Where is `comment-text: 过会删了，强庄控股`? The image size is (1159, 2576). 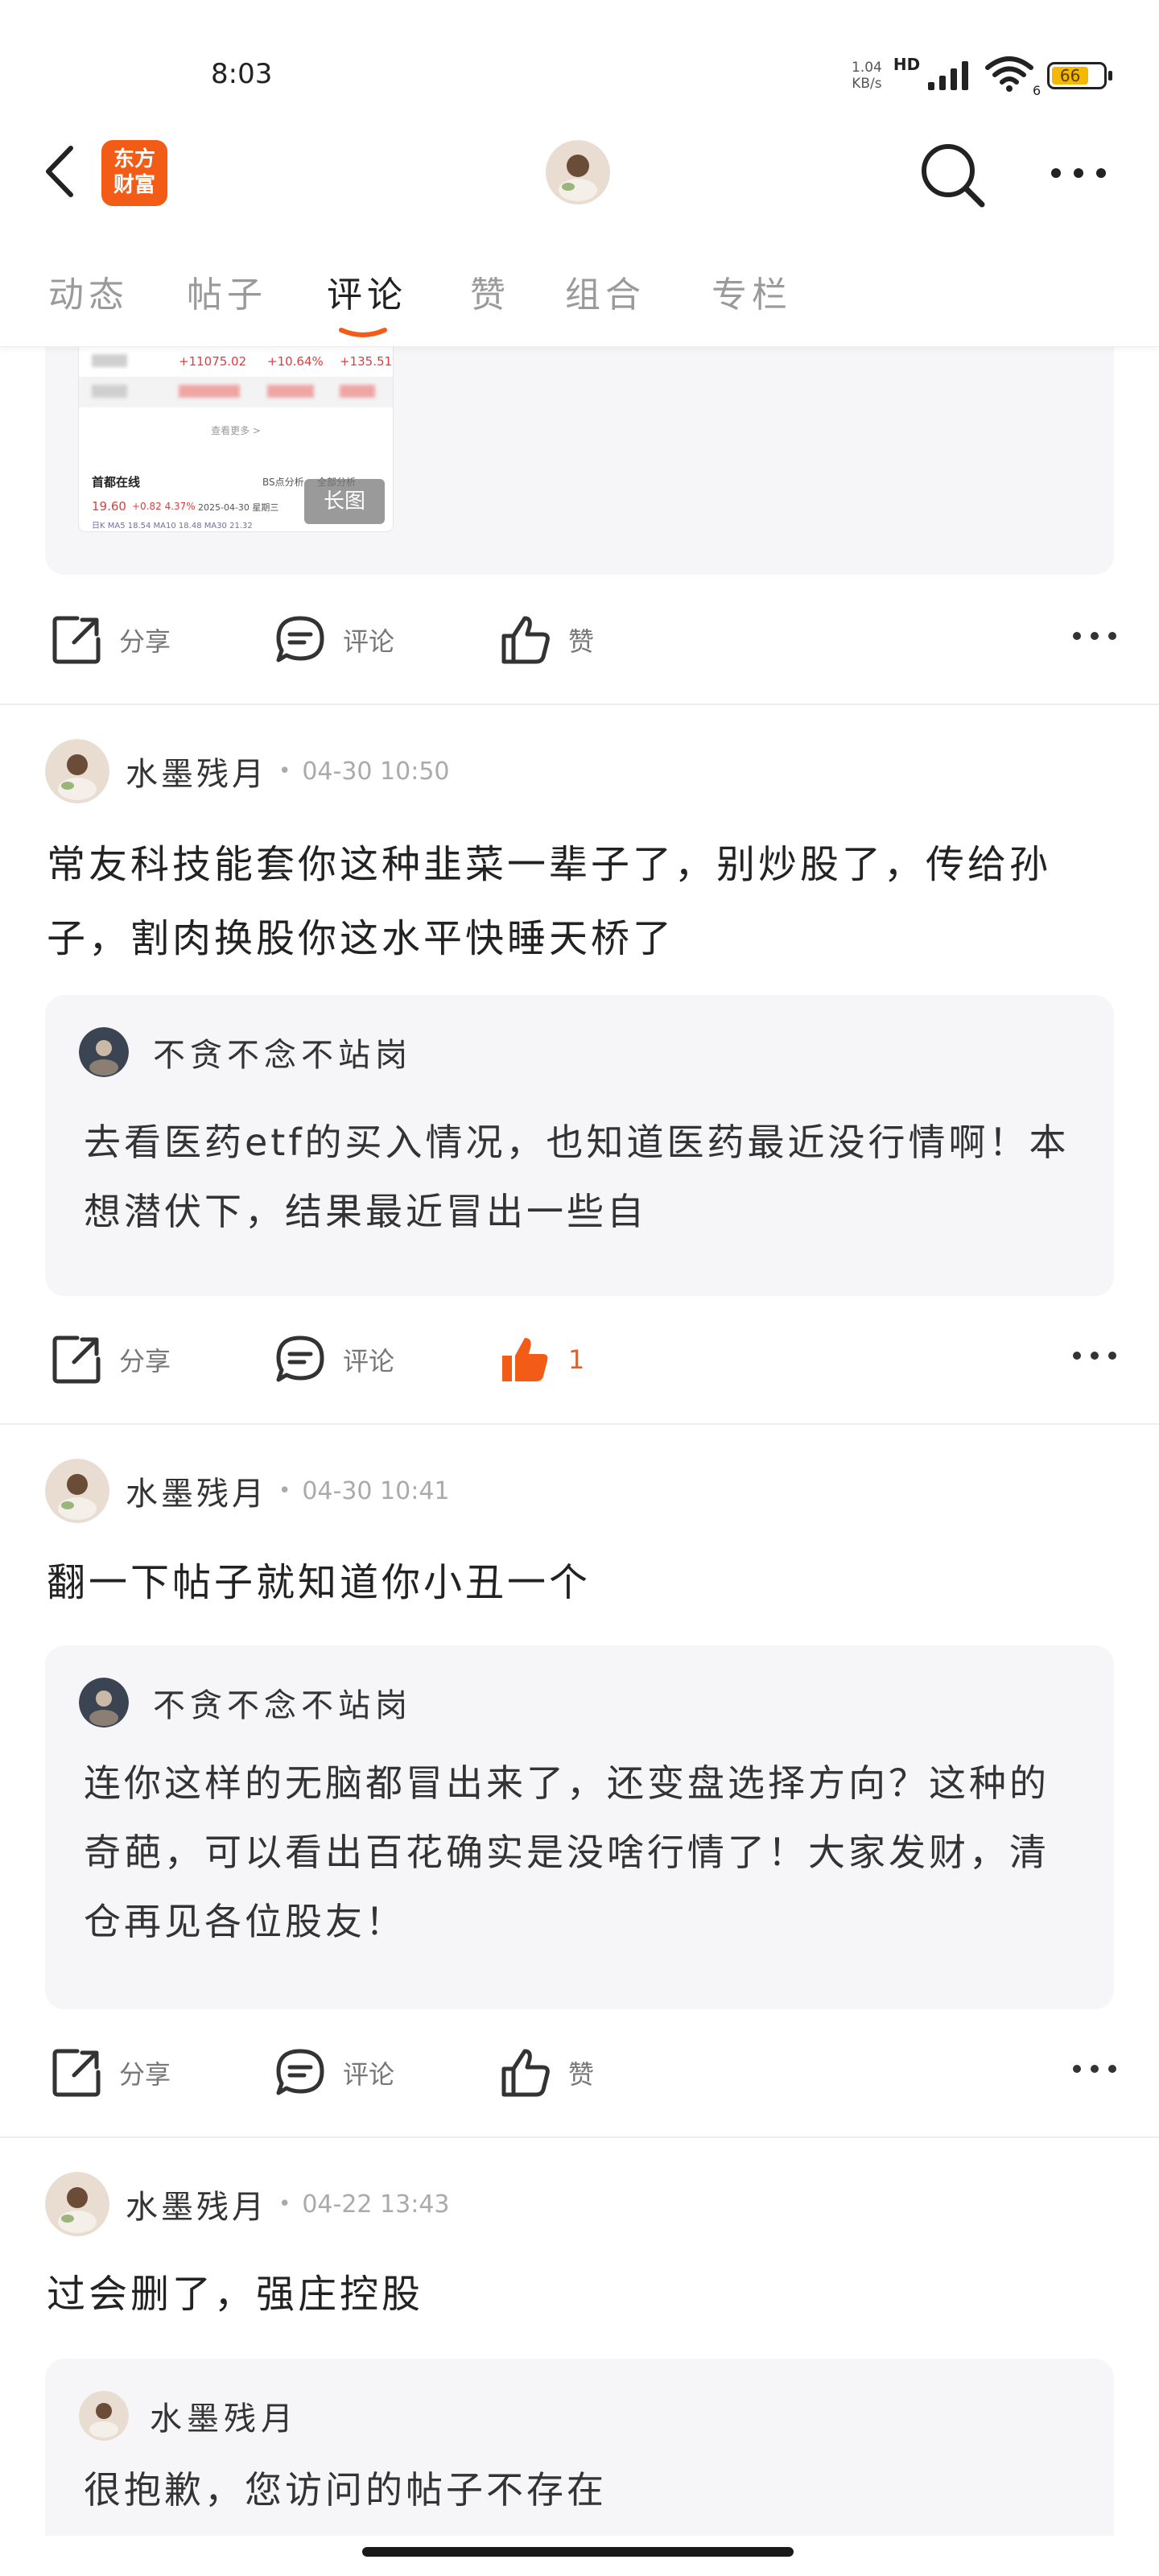 comment-text: 过会删了，强庄控股 is located at coordinates (582, 2294).